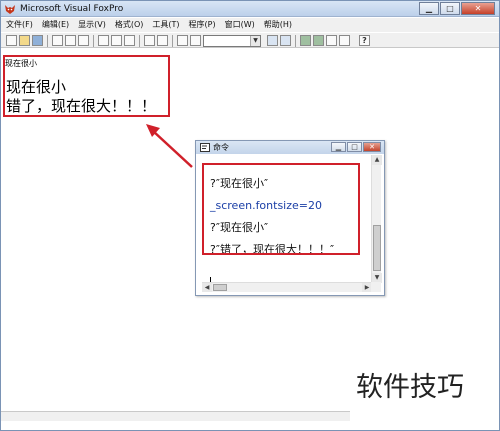  Describe the element at coordinates (182, 40) in the screenshot. I see `run-icon` at that location.